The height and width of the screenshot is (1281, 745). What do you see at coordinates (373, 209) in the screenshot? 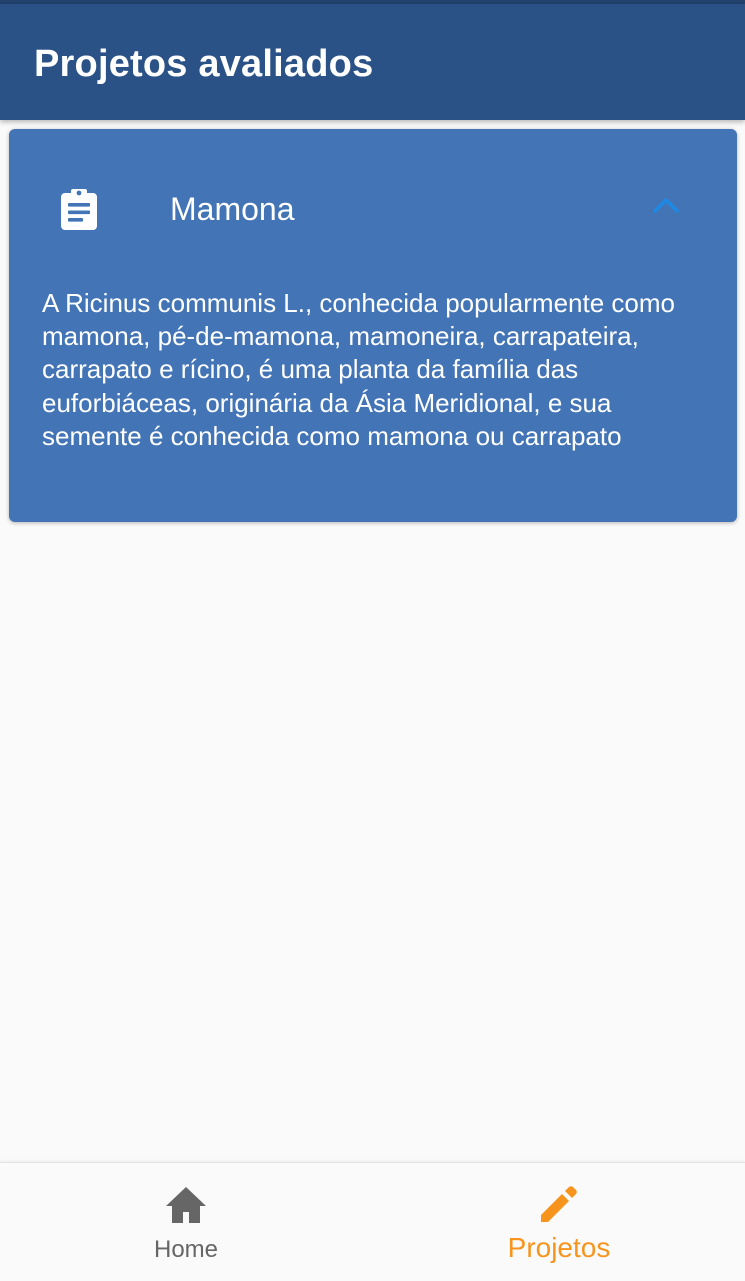
I see `project-card-header: Mamona` at bounding box center [373, 209].